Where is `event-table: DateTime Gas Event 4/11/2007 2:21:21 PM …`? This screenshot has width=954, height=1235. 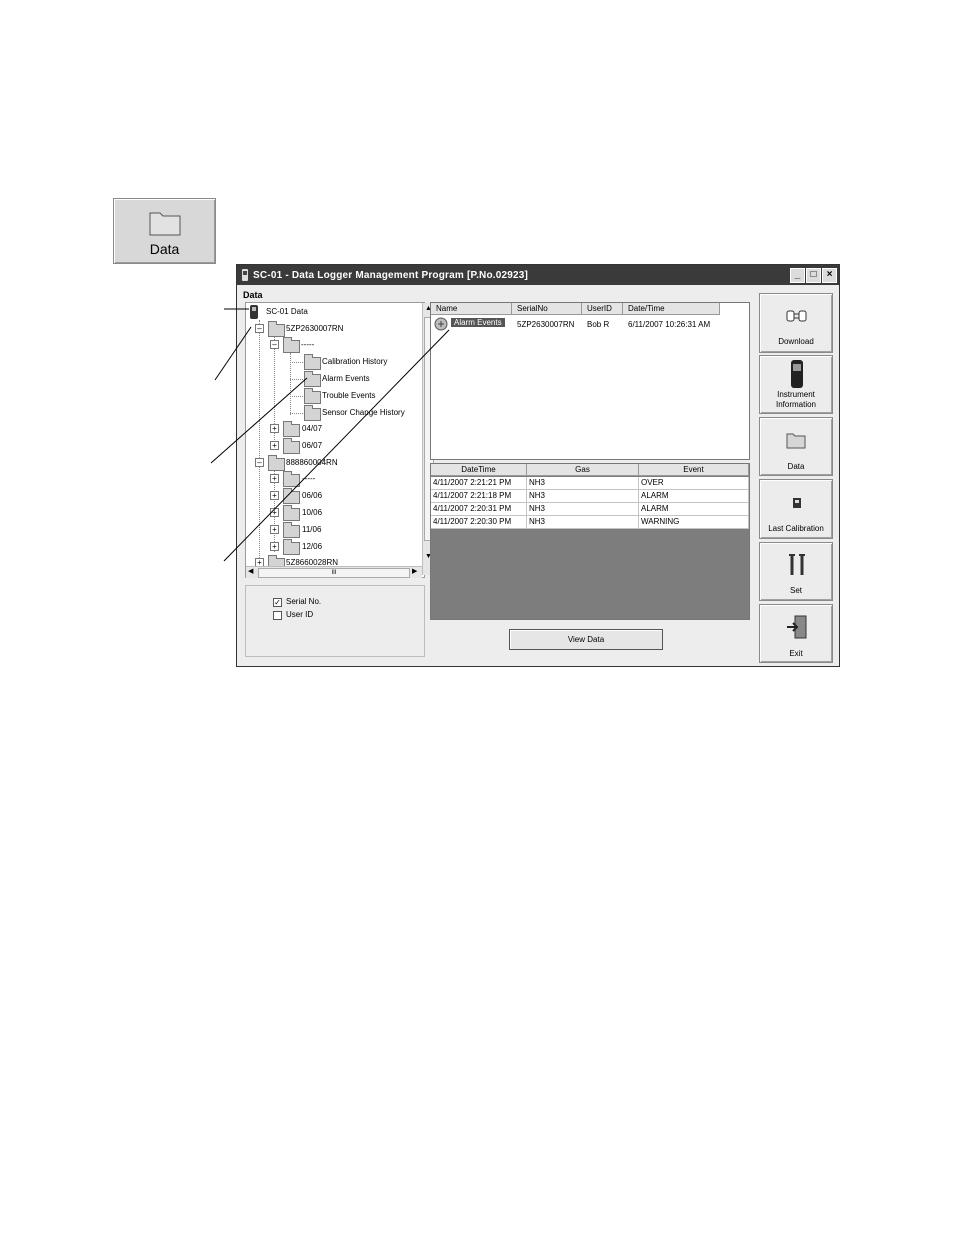 event-table: DateTime Gas Event 4/11/2007 2:21:21 PM … is located at coordinates (590, 541).